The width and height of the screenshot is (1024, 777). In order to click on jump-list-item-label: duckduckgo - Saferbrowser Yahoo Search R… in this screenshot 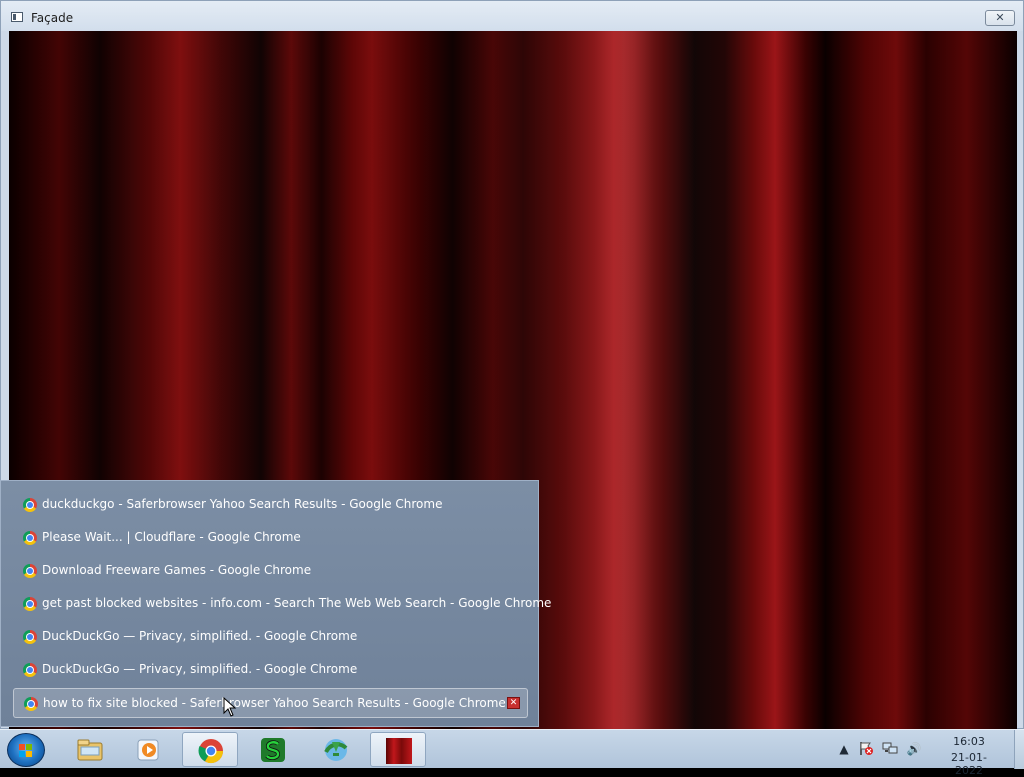, I will do `click(242, 504)`.